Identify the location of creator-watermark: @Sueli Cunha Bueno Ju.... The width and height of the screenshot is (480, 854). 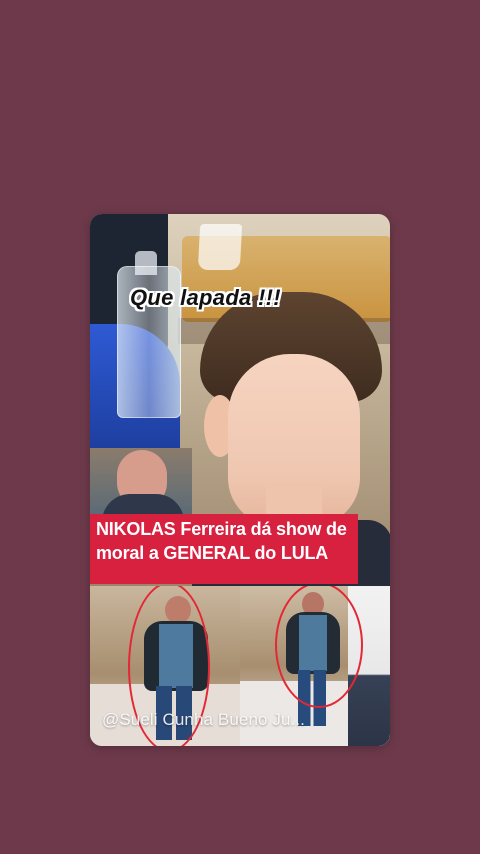
(204, 719).